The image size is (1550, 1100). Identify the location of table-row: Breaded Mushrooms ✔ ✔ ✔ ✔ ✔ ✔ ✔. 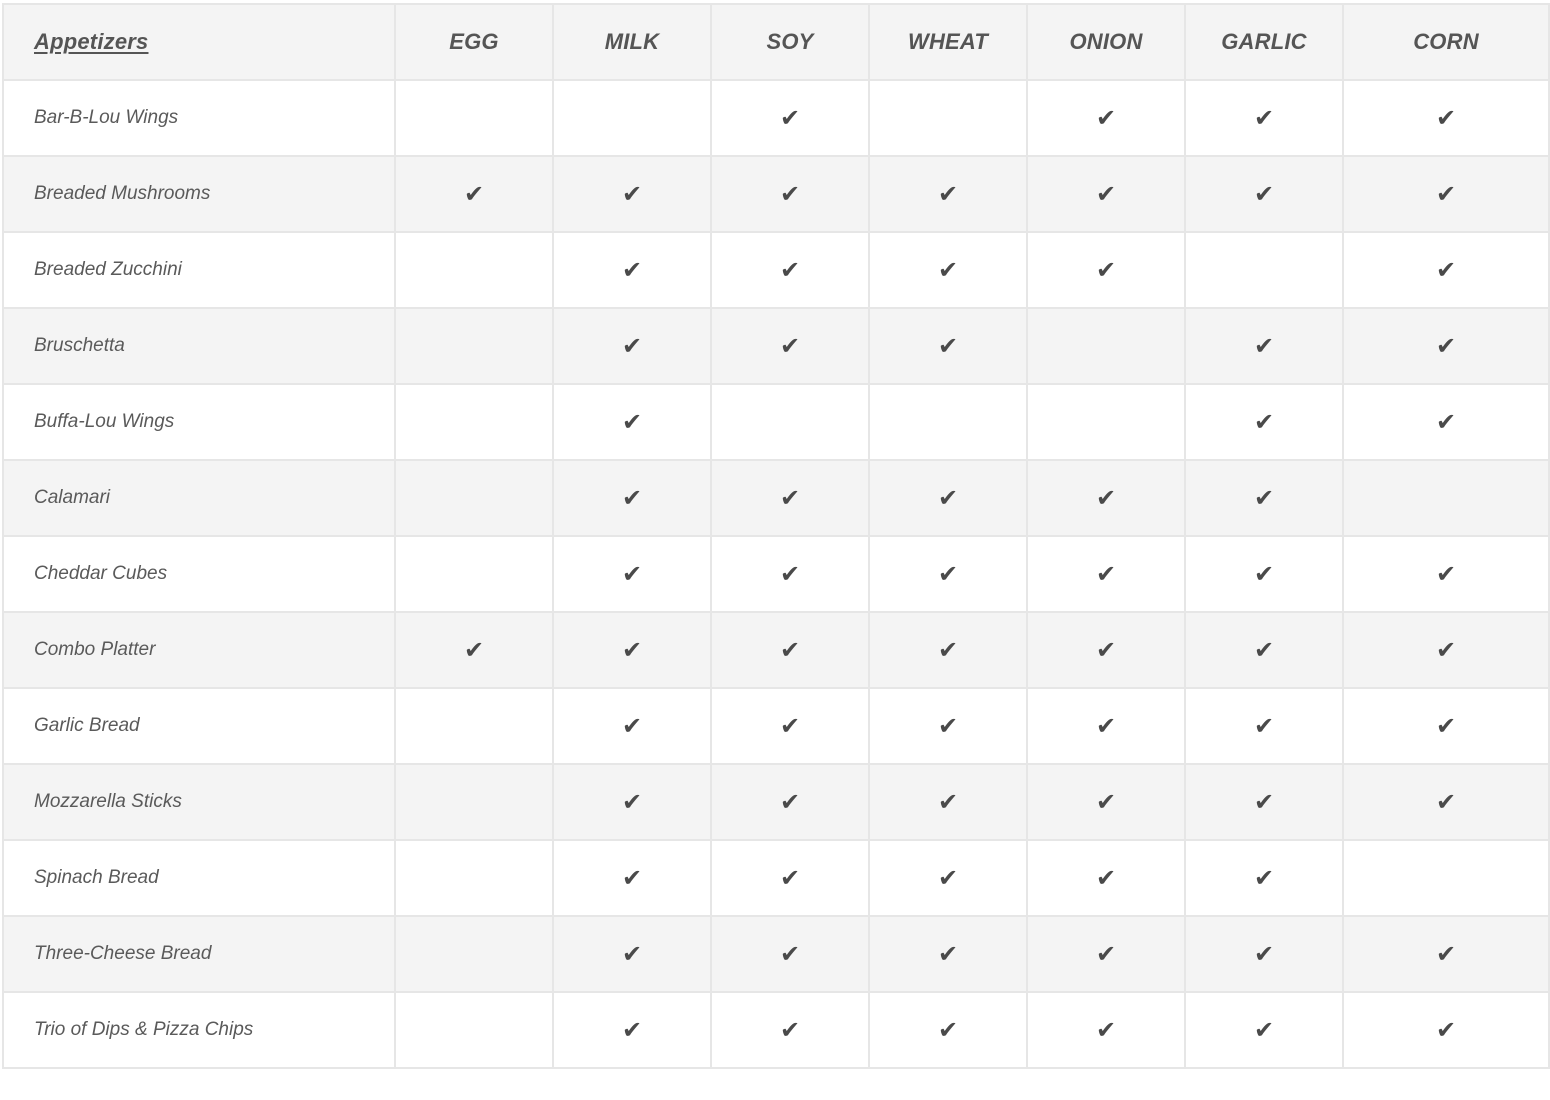
(776, 194).